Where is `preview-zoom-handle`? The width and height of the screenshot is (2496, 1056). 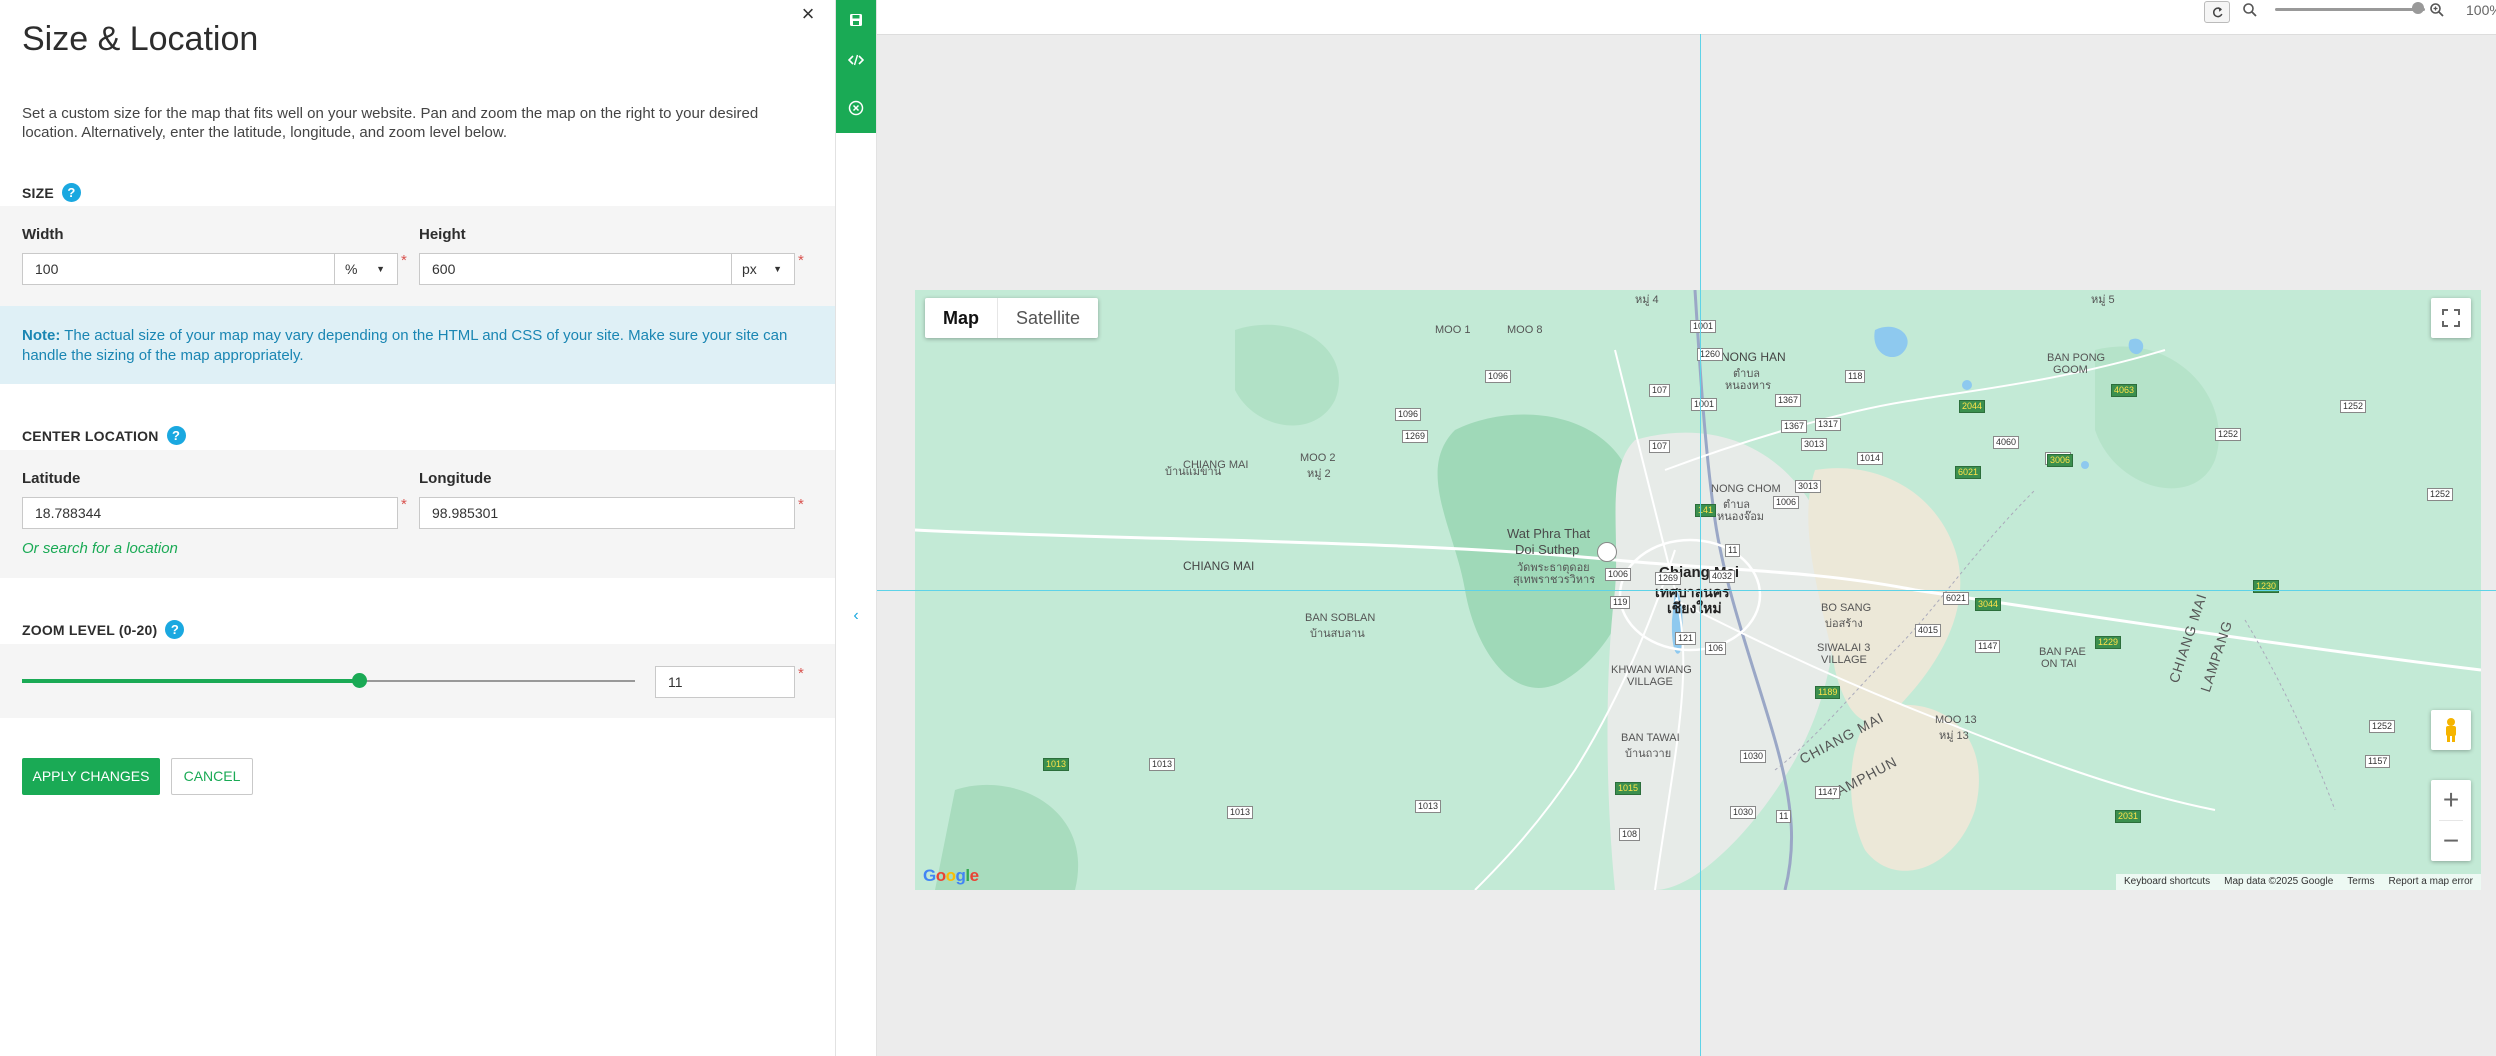 preview-zoom-handle is located at coordinates (2418, 8).